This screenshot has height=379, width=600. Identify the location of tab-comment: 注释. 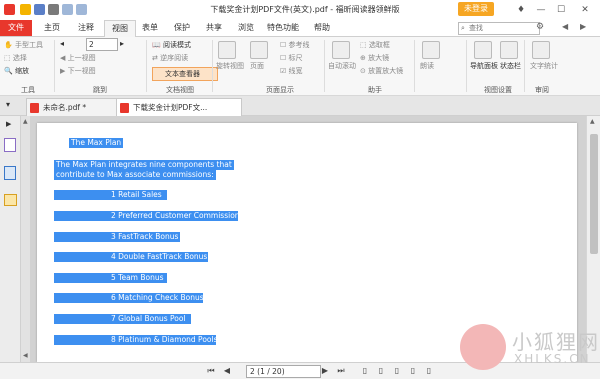
(86, 28).